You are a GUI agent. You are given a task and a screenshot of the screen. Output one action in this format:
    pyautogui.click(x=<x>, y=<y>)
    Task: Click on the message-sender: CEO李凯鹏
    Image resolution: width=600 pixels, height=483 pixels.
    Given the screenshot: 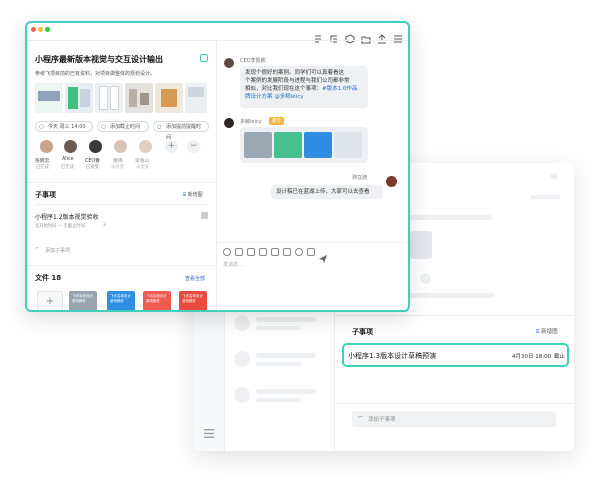 What is the action you would take?
    pyautogui.click(x=253, y=60)
    